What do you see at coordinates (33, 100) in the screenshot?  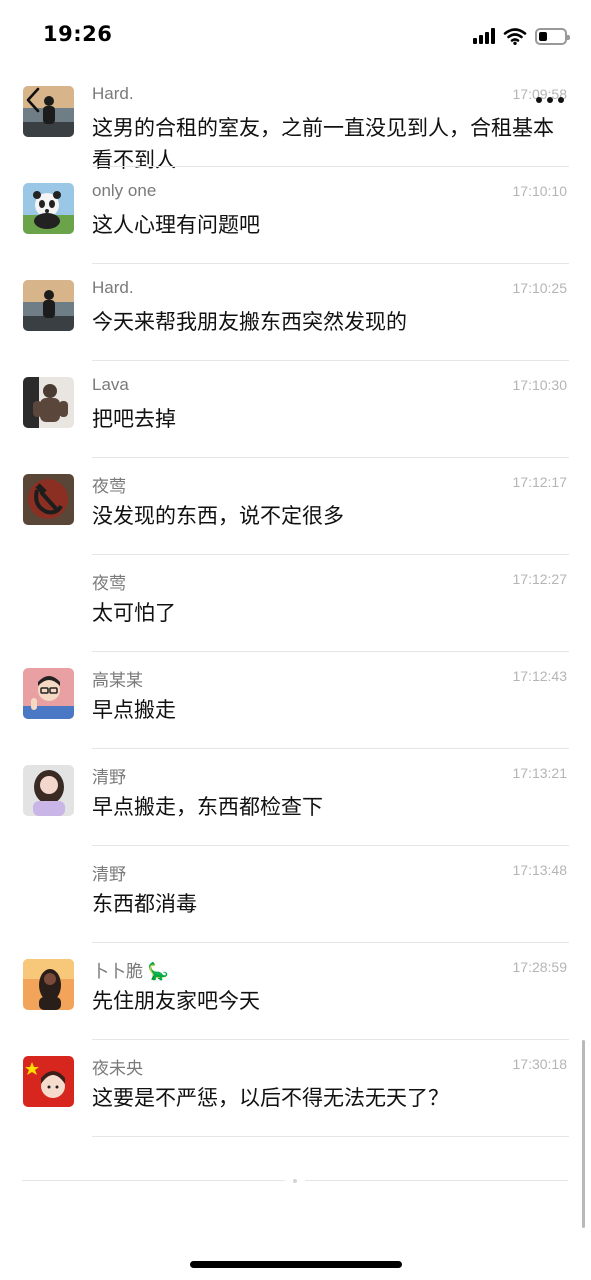 I see `chevron-left-icon` at bounding box center [33, 100].